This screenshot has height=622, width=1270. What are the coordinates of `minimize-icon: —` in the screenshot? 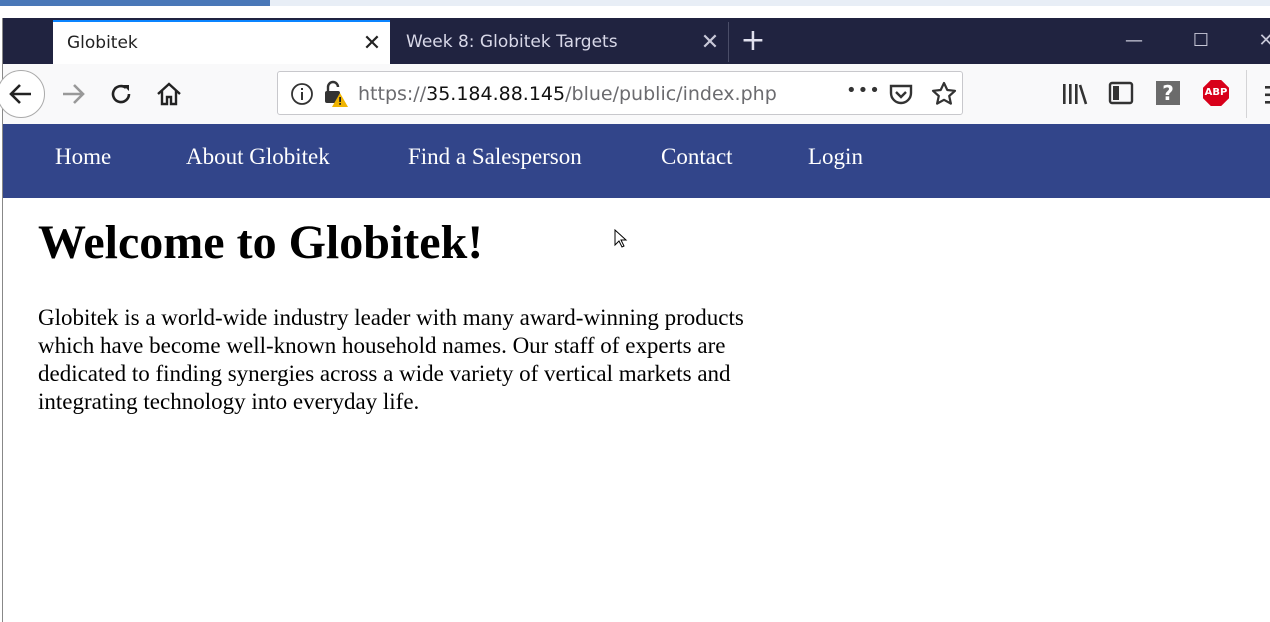 It's located at (1134, 42).